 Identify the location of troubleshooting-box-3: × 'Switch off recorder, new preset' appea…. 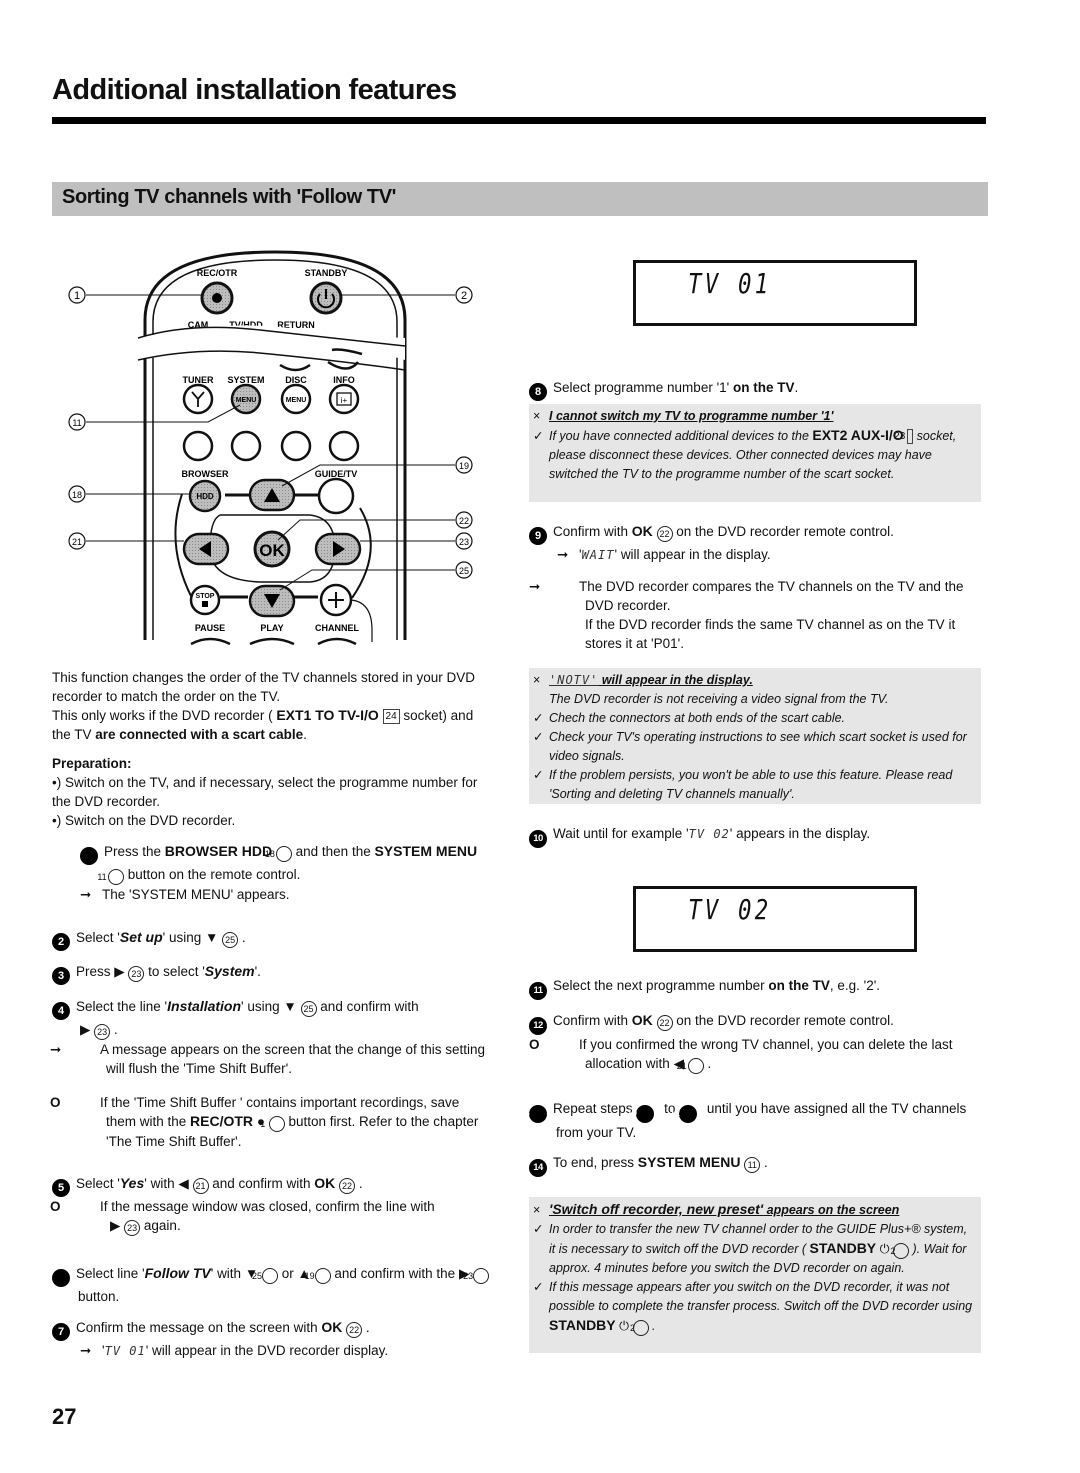
(755, 1275).